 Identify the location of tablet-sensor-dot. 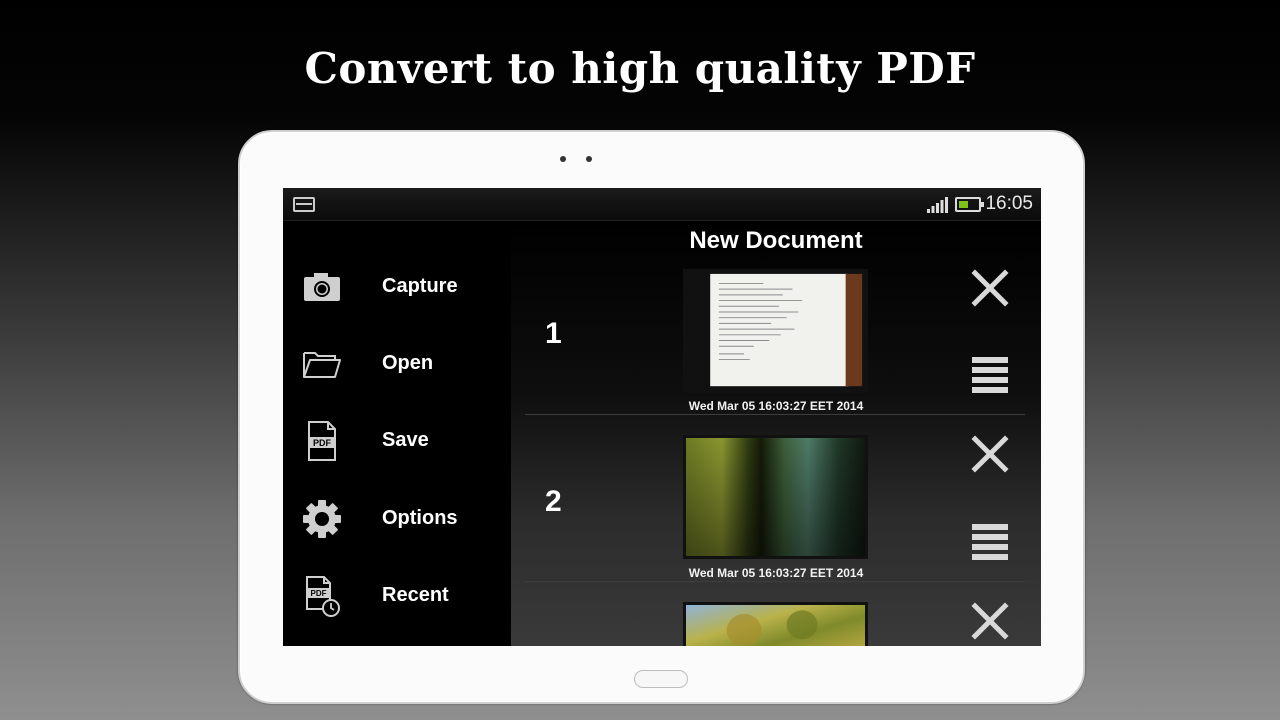
(563, 159).